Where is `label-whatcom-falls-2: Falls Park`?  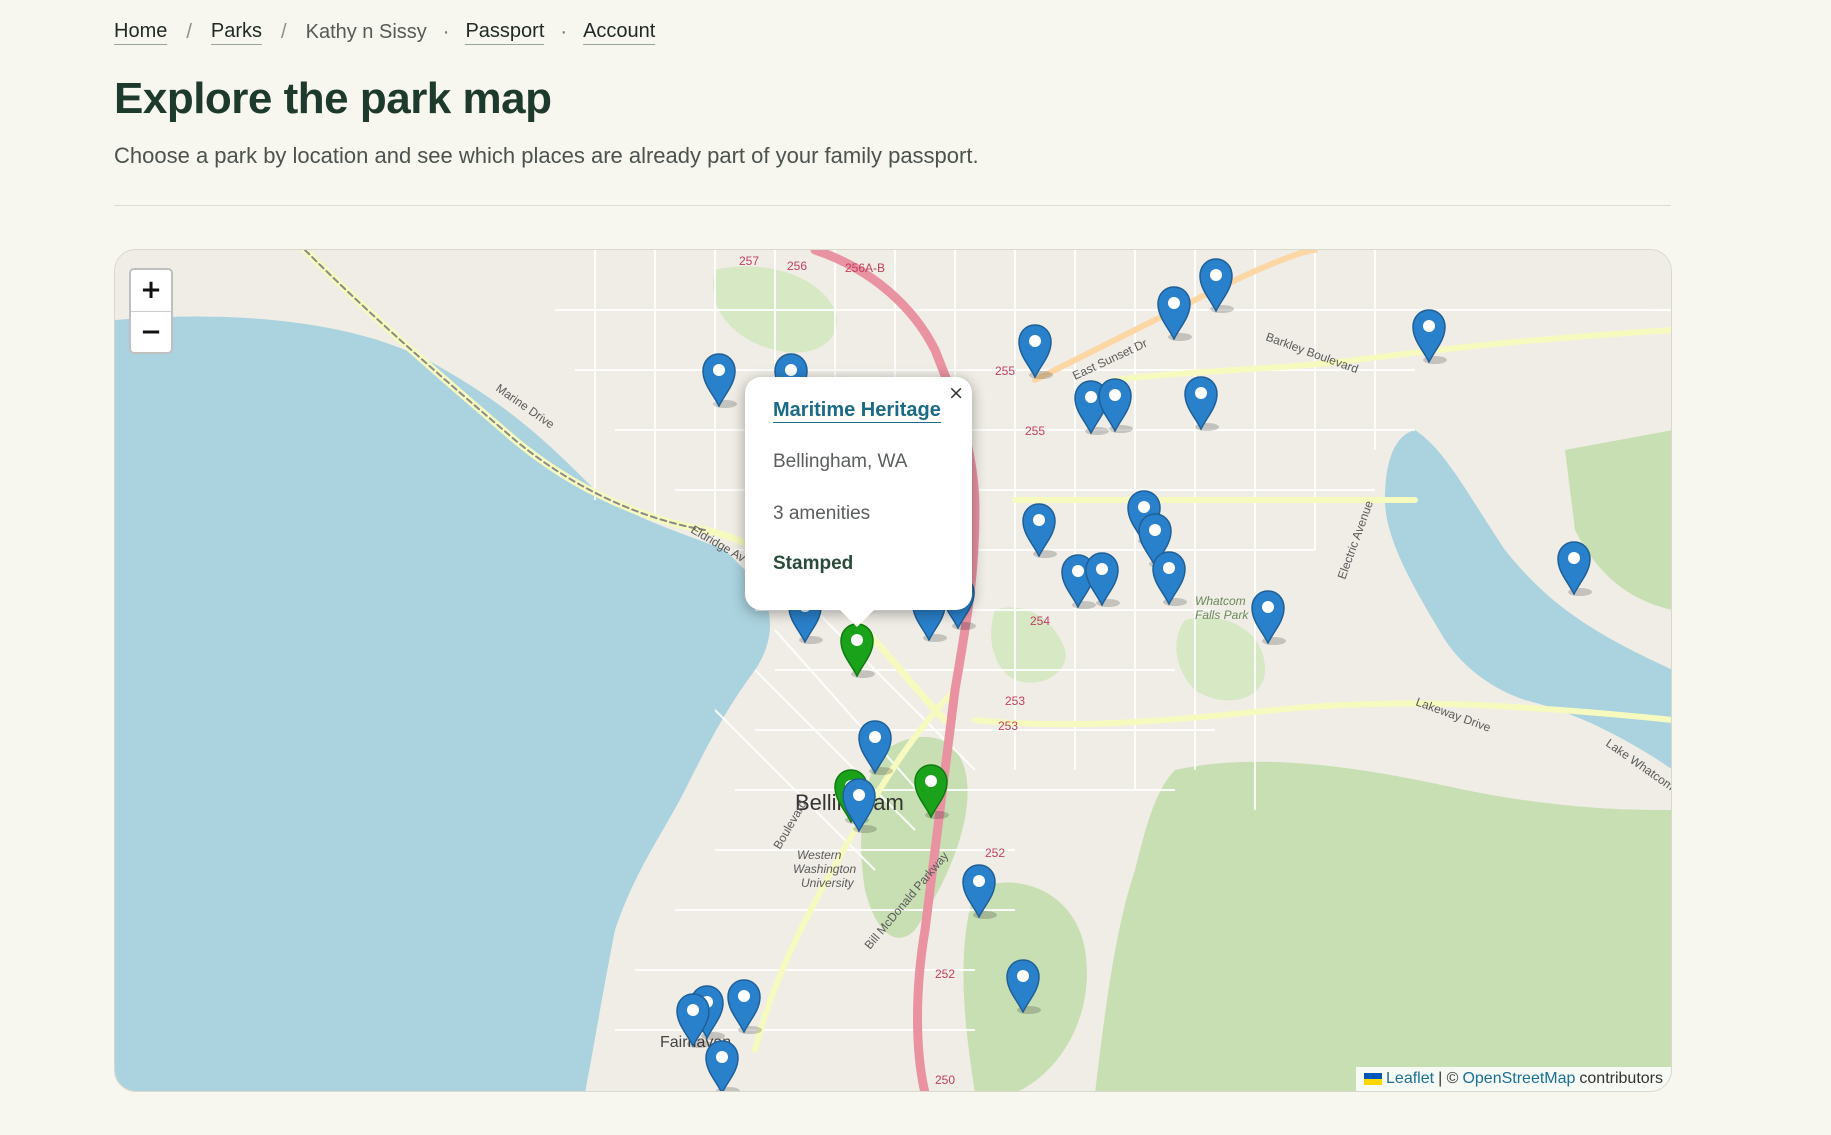
label-whatcom-falls-2: Falls Park is located at coordinates (1222, 615).